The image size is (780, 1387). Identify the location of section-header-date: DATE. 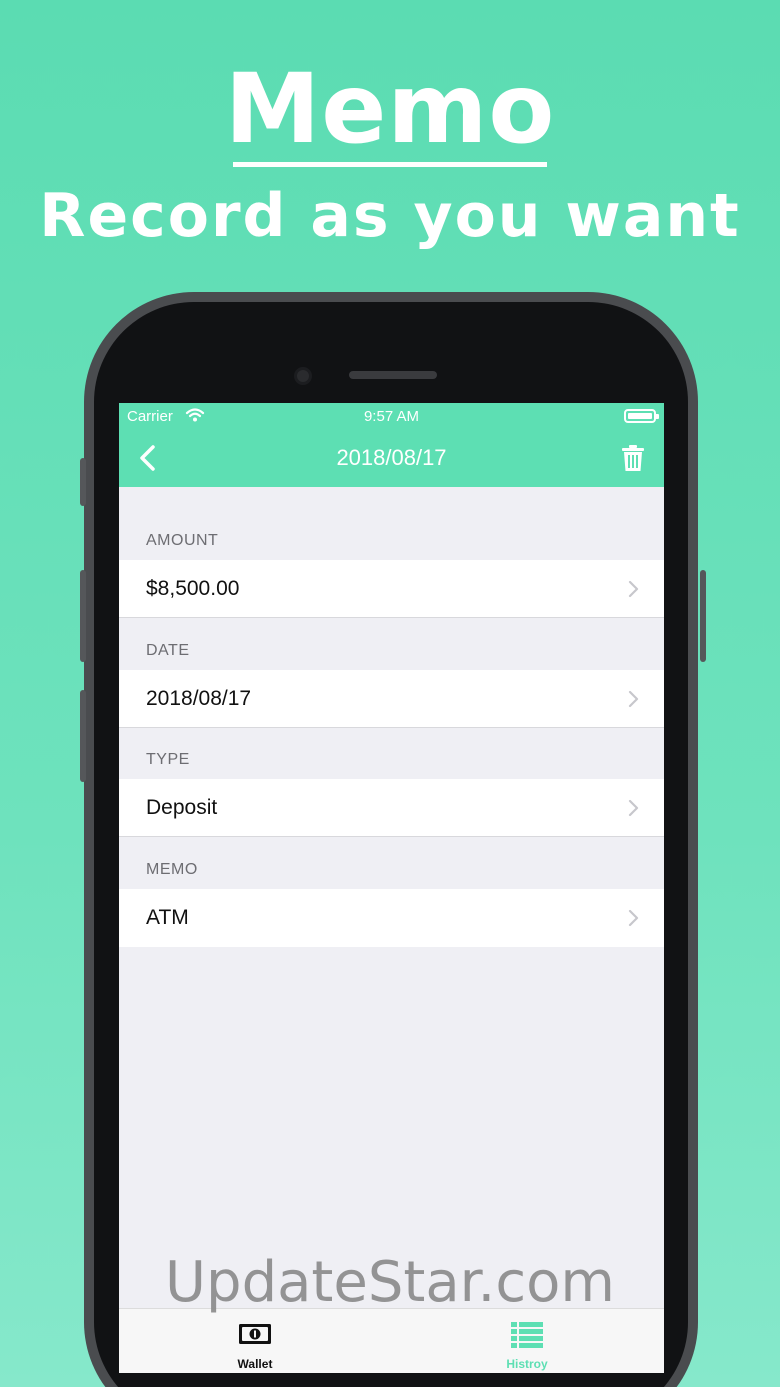
(168, 650).